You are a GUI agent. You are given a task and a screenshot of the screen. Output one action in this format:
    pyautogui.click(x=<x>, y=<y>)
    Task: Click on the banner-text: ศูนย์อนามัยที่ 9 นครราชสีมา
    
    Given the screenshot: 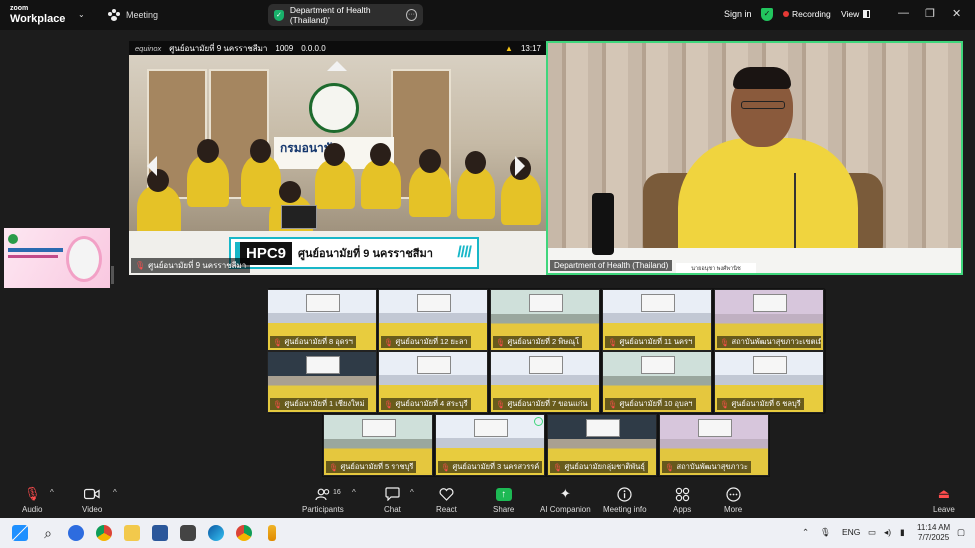 What is the action you would take?
    pyautogui.click(x=365, y=254)
    